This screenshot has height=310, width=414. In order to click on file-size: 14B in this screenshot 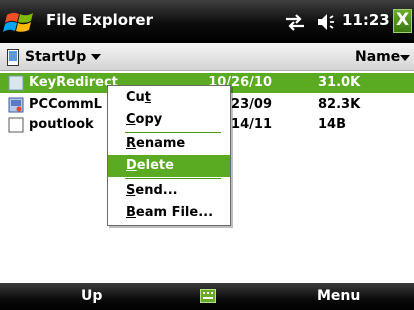, I will do `click(332, 124)`.